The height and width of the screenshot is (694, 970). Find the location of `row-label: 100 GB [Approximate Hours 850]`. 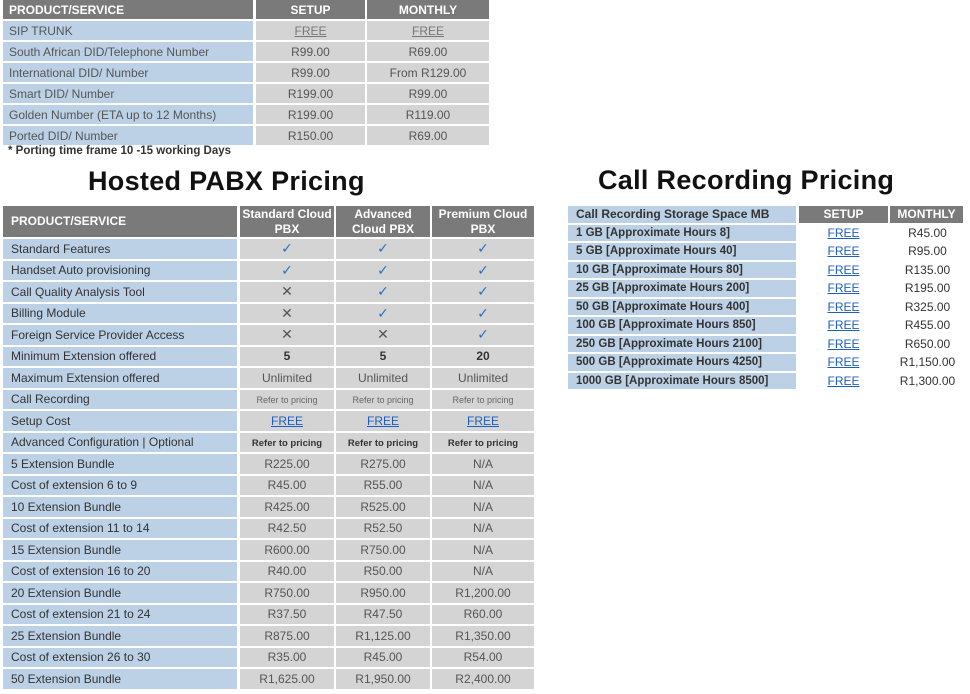

row-label: 100 GB [Approximate Hours 850] is located at coordinates (683, 326).